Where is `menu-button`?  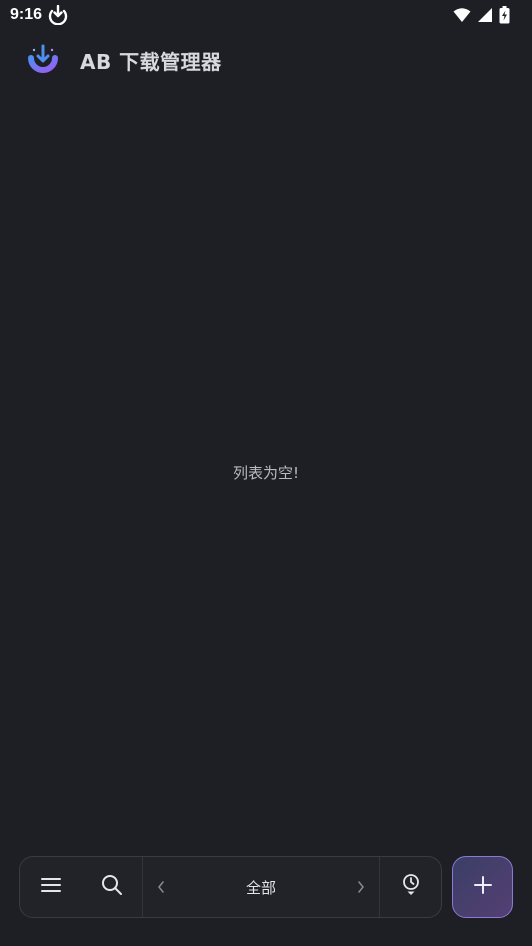 menu-button is located at coordinates (50, 887).